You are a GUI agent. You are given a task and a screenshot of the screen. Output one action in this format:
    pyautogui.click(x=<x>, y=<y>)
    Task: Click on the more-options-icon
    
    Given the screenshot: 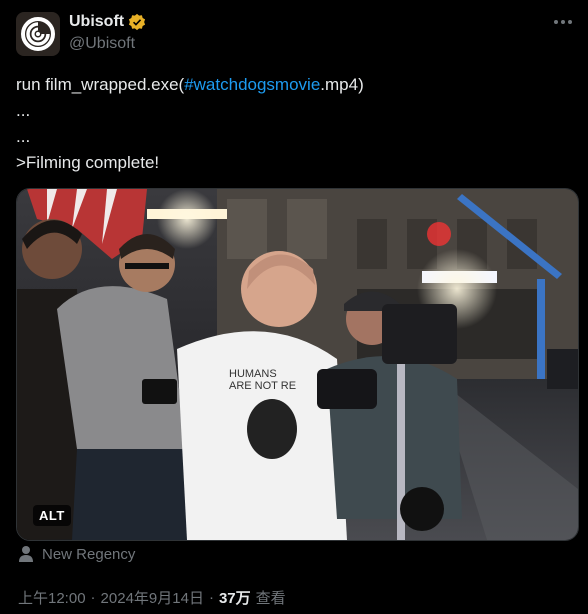 What is the action you would take?
    pyautogui.click(x=563, y=22)
    